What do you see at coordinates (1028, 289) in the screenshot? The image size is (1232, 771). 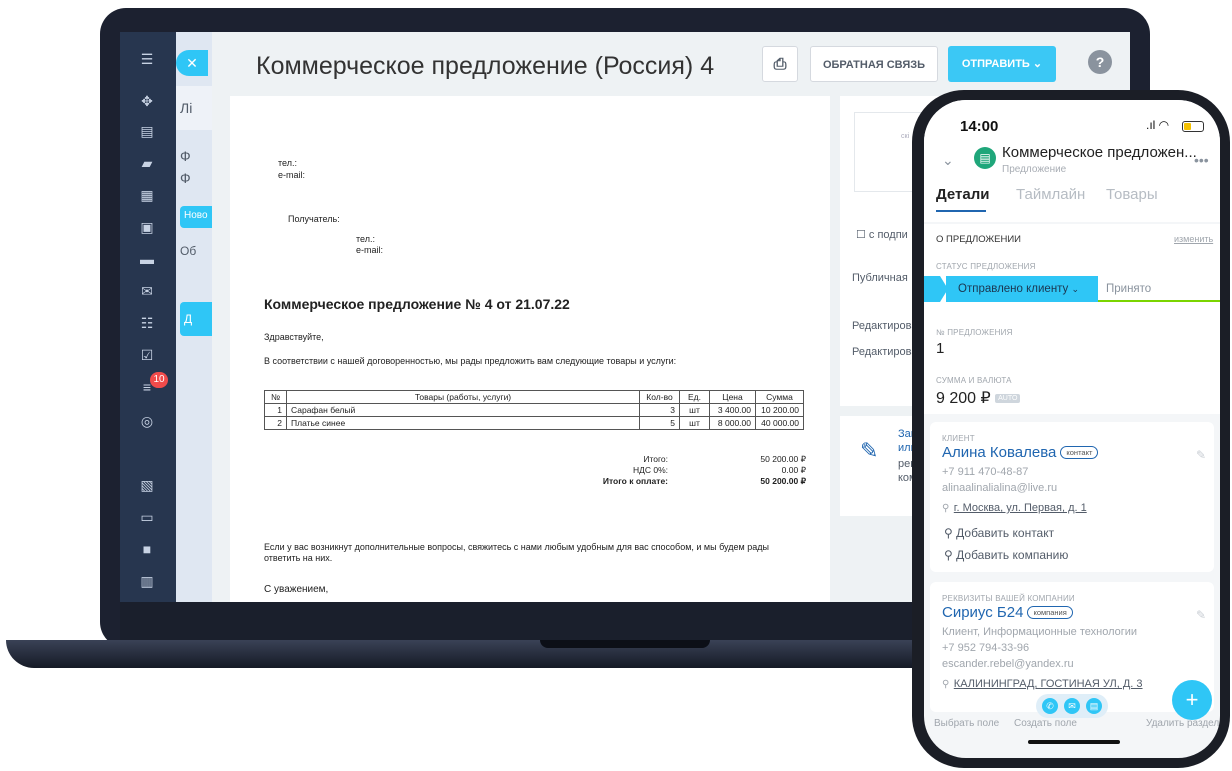 I see `status-current-stage: Отправлено клиенту ⌄` at bounding box center [1028, 289].